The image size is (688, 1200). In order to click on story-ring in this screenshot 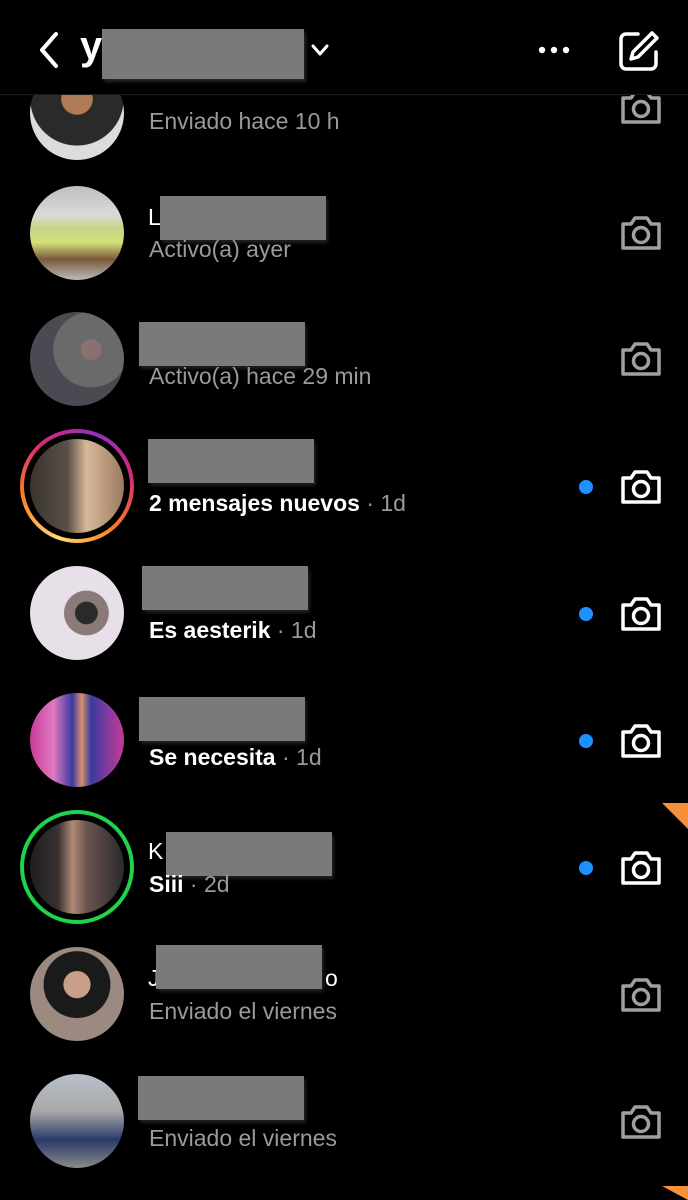, I will do `click(77, 486)`.